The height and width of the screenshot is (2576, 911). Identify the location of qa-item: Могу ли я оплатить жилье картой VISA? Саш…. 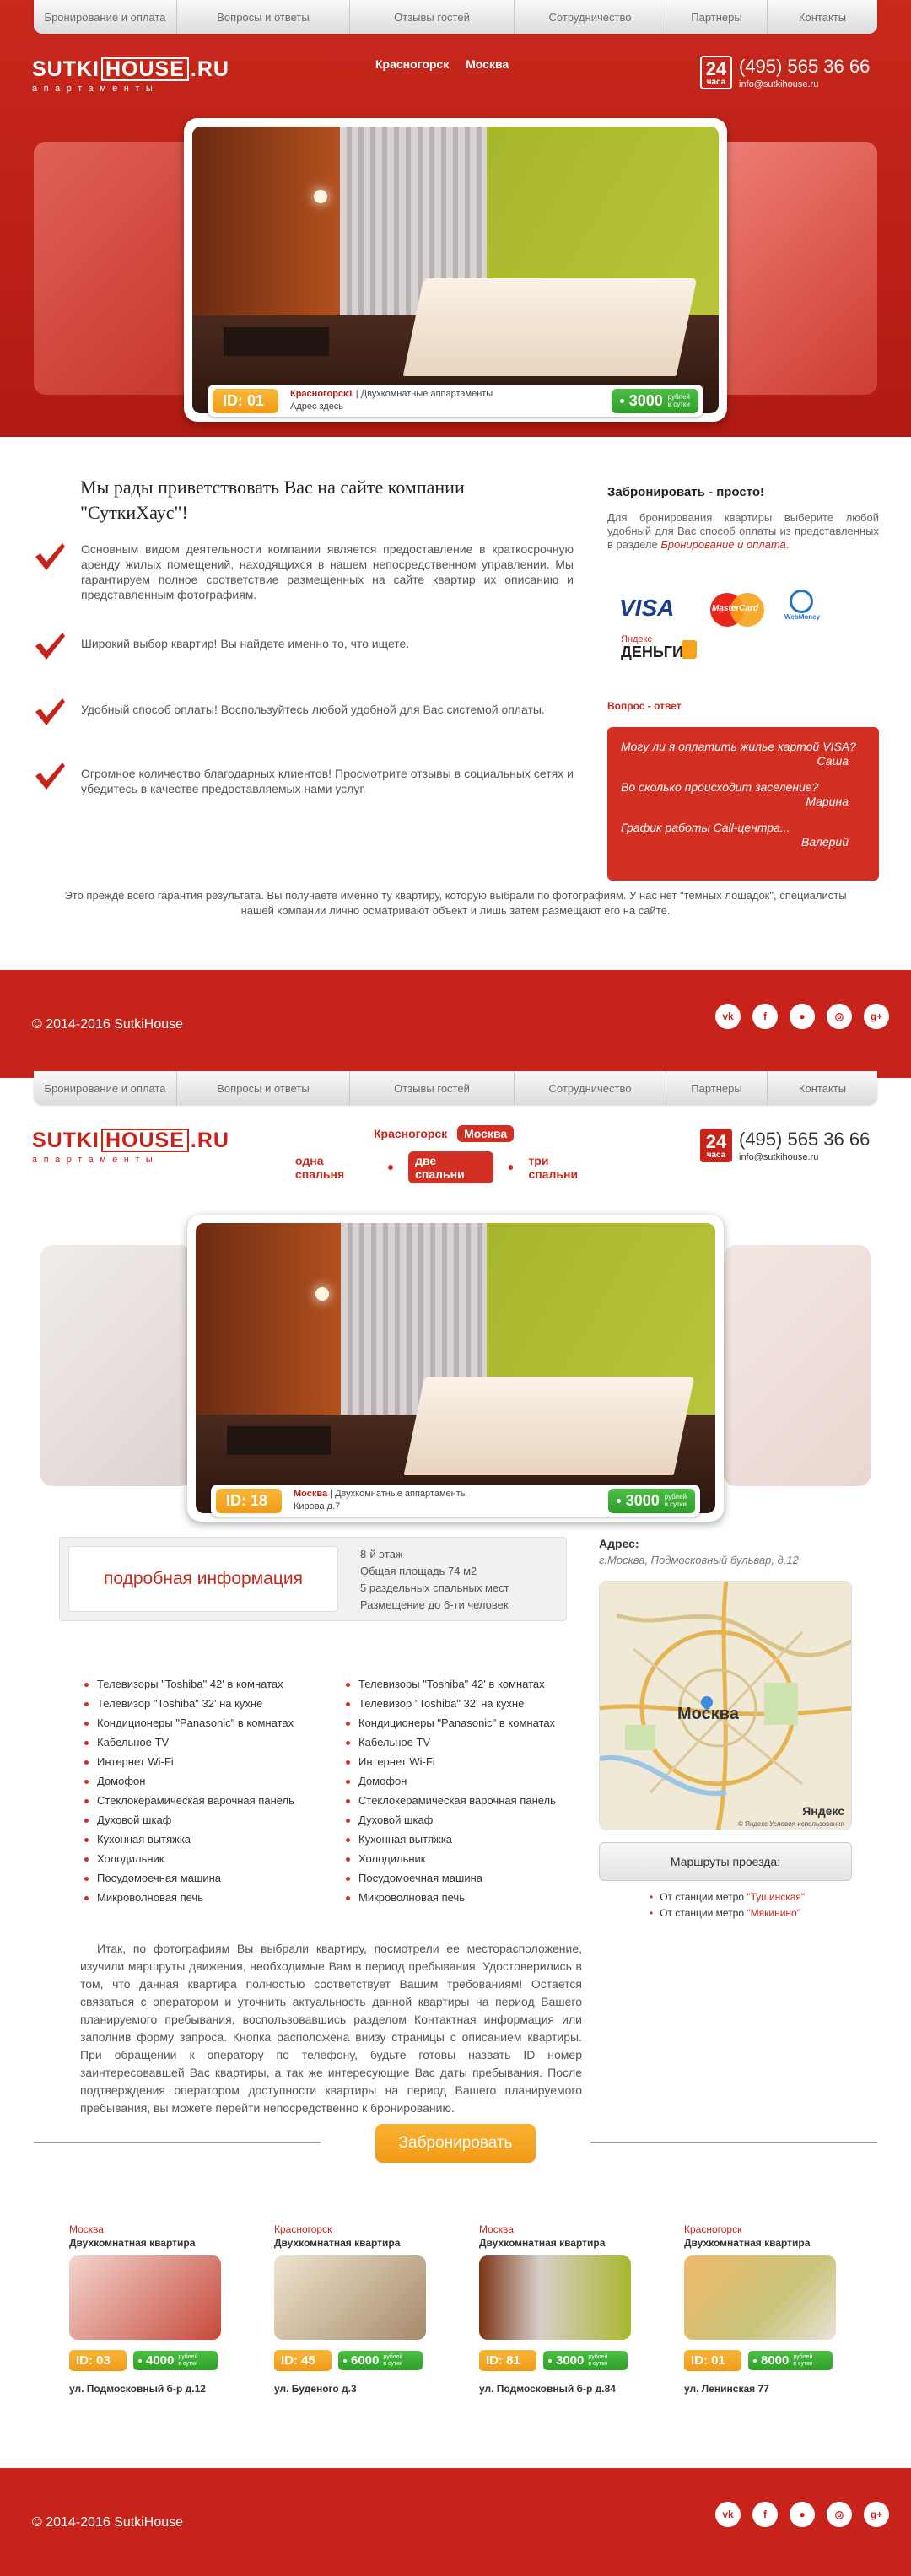
(743, 753).